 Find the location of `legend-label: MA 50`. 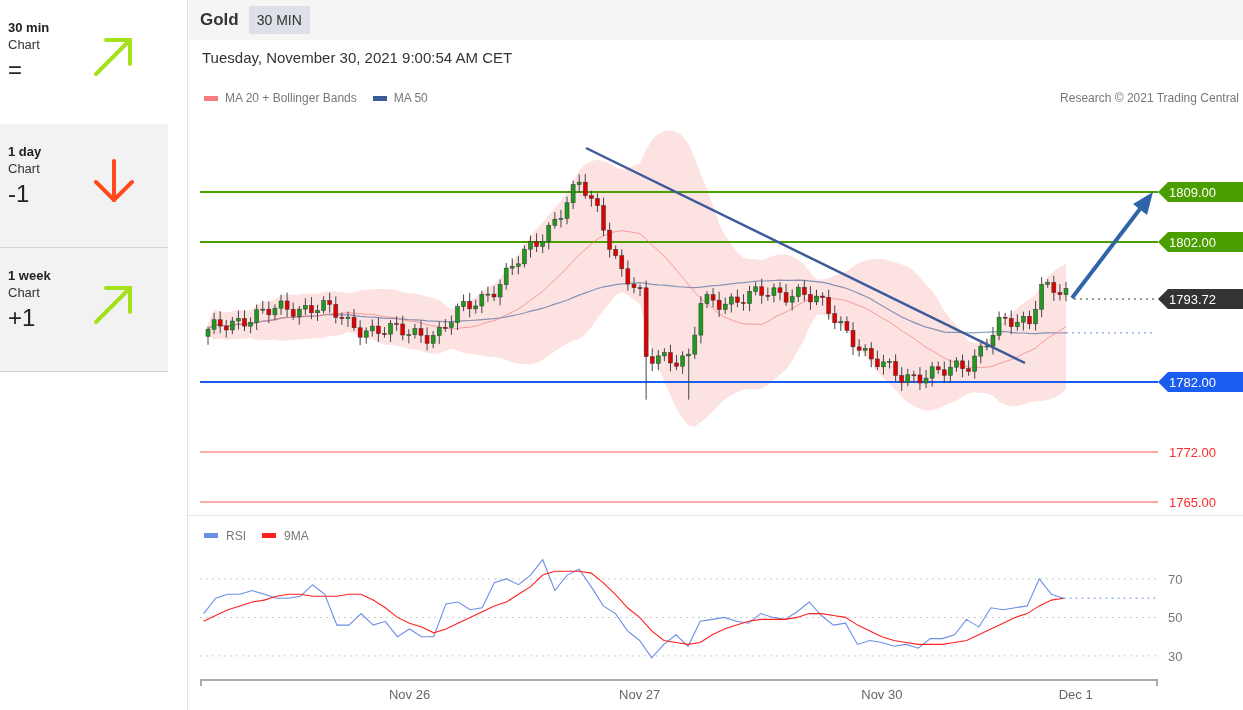

legend-label: MA 50 is located at coordinates (410, 98).